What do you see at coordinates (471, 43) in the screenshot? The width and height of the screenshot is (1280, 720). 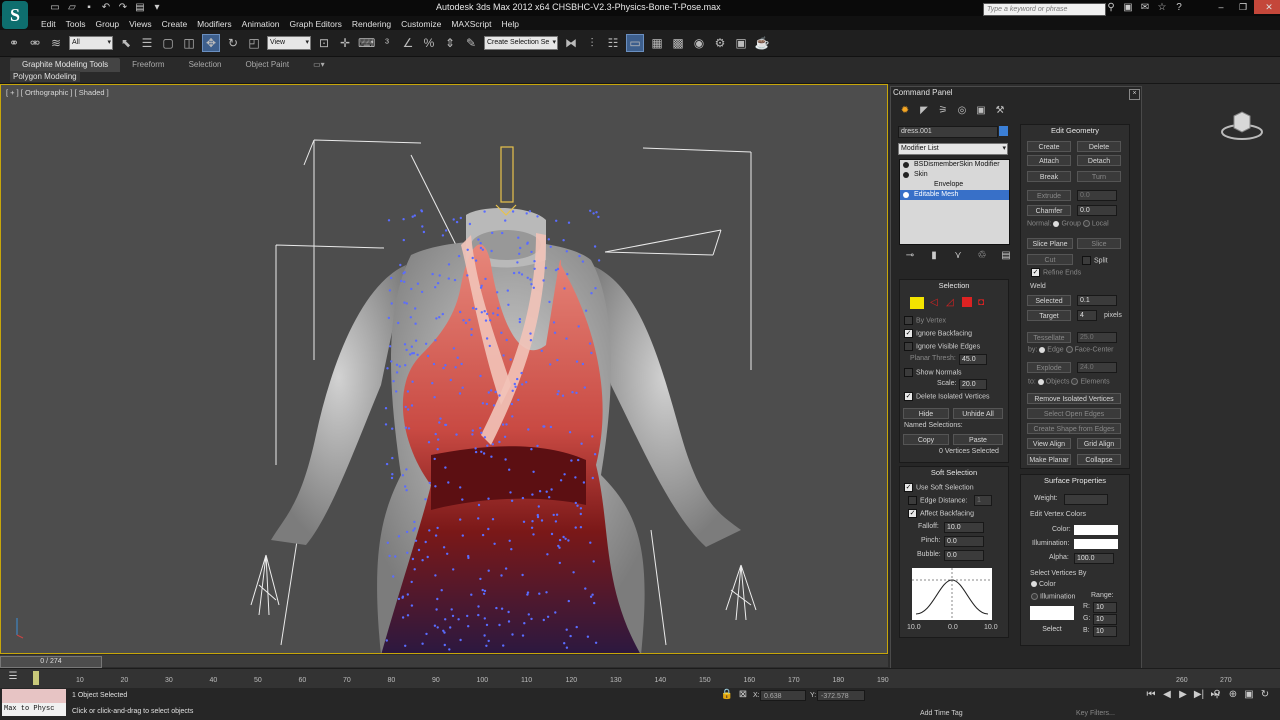 I see `edit-named-selection-icon: ✎` at bounding box center [471, 43].